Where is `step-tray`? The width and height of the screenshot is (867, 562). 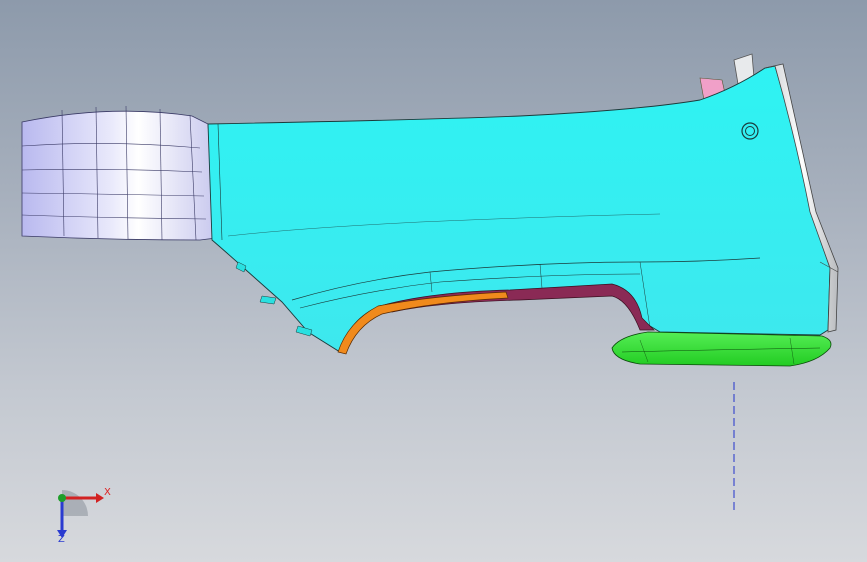
step-tray is located at coordinates (721, 349).